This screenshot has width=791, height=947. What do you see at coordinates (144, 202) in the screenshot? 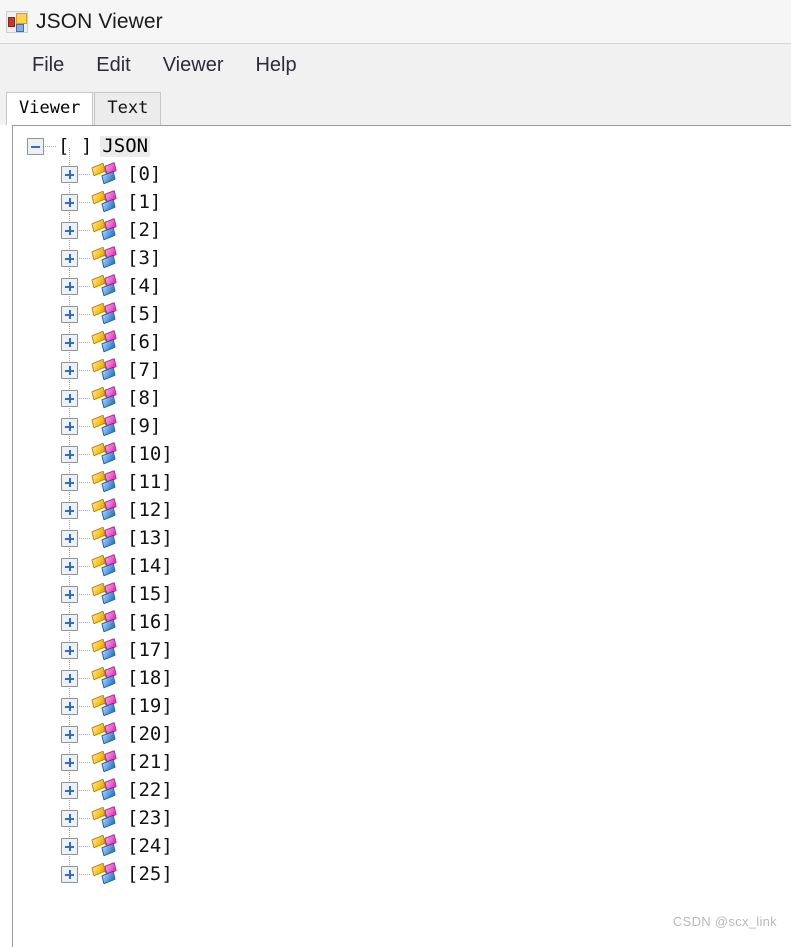
I see `tree-node-label: [1]` at bounding box center [144, 202].